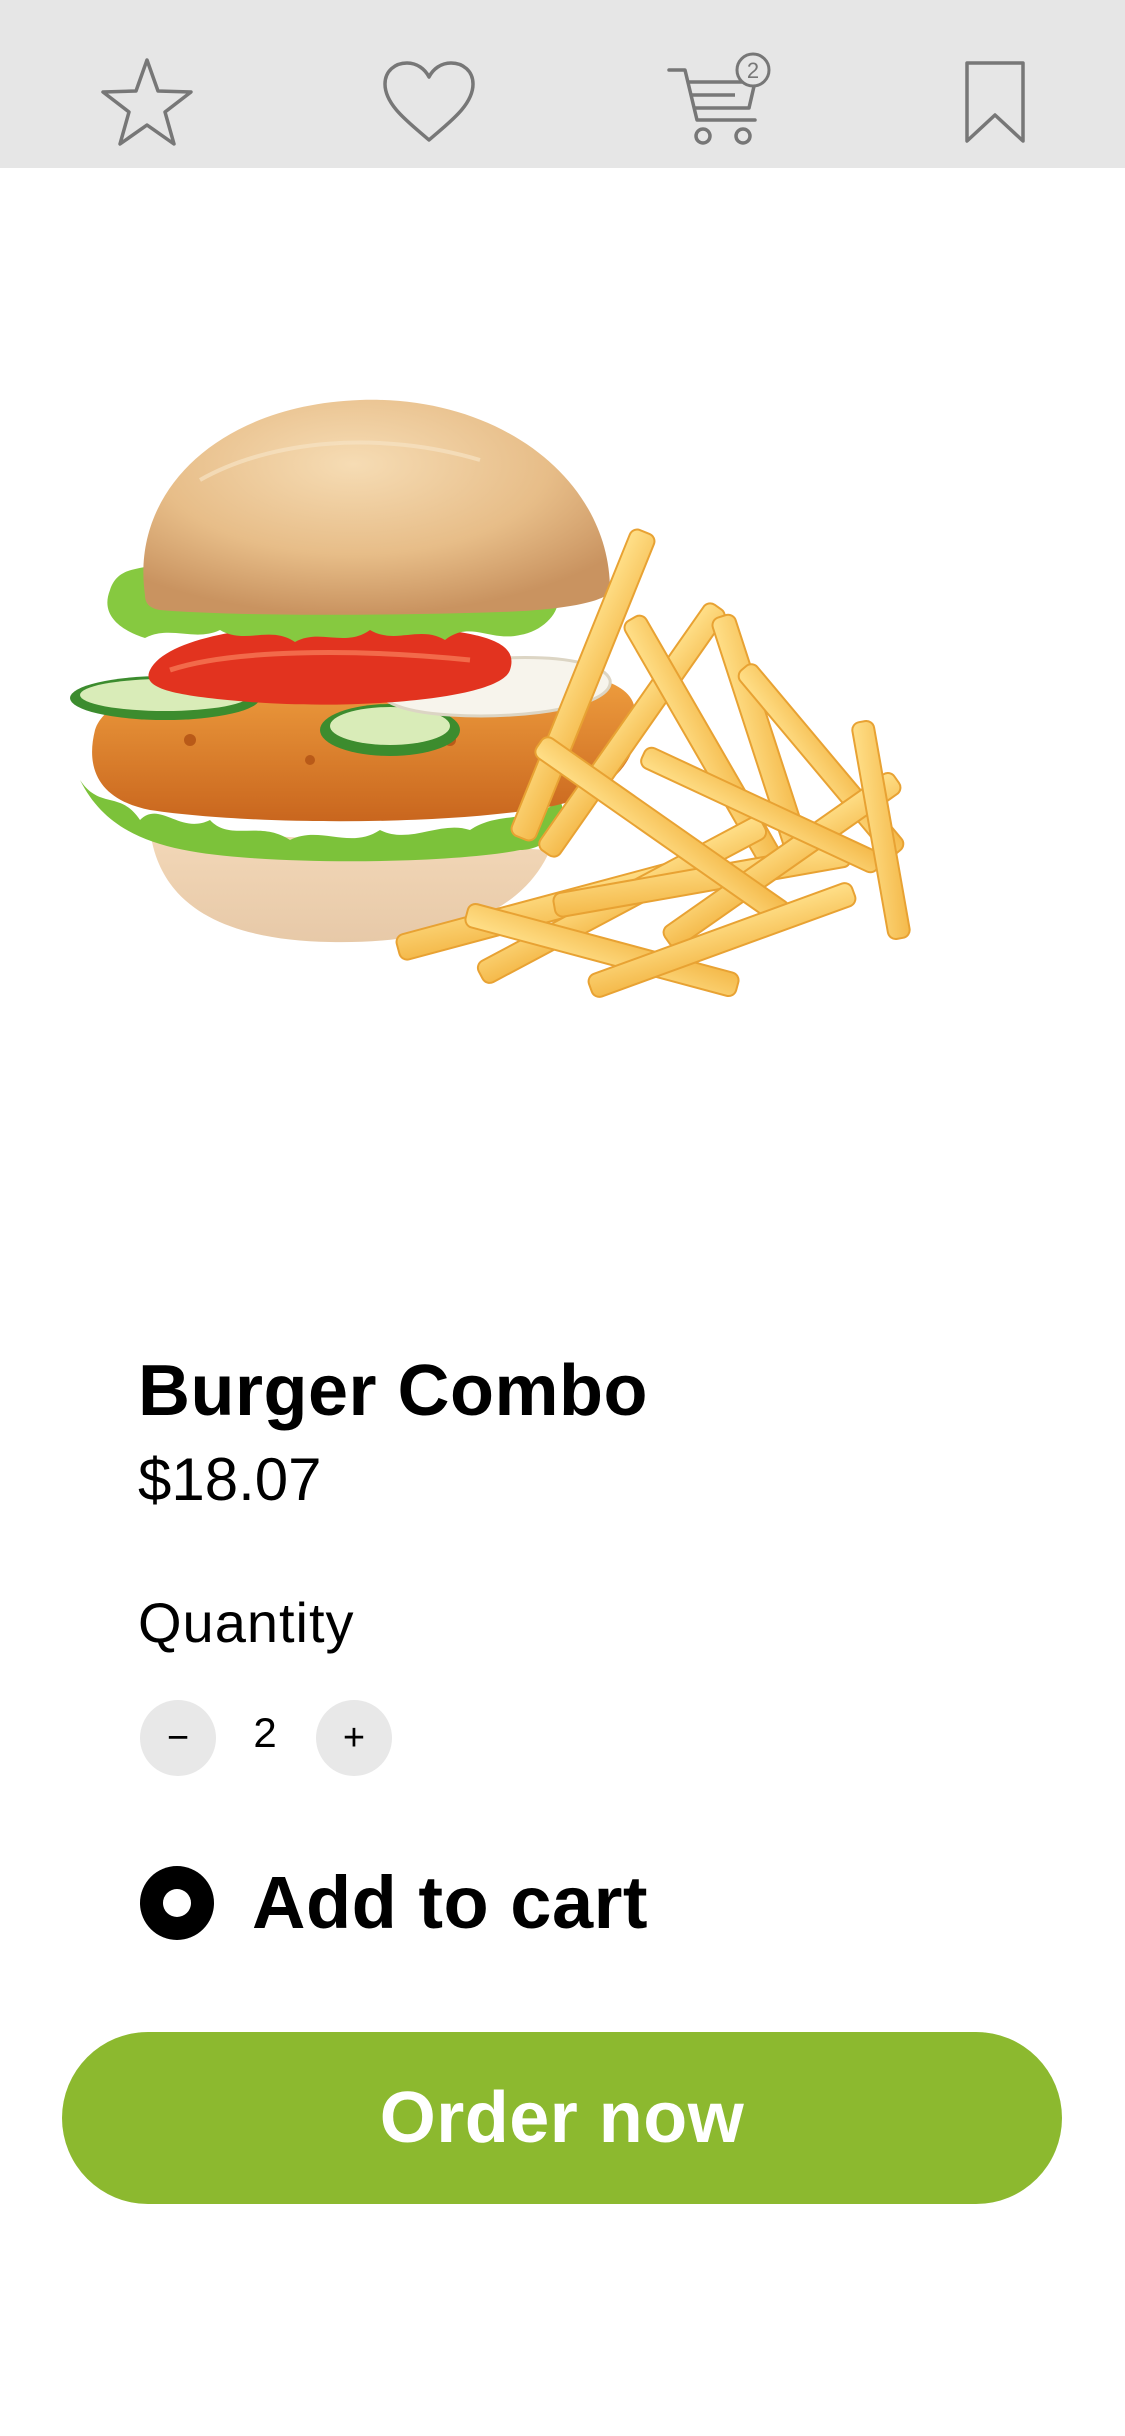 This screenshot has height=2436, width=1125. What do you see at coordinates (393, 1391) in the screenshot?
I see `product-title: Burger Combo` at bounding box center [393, 1391].